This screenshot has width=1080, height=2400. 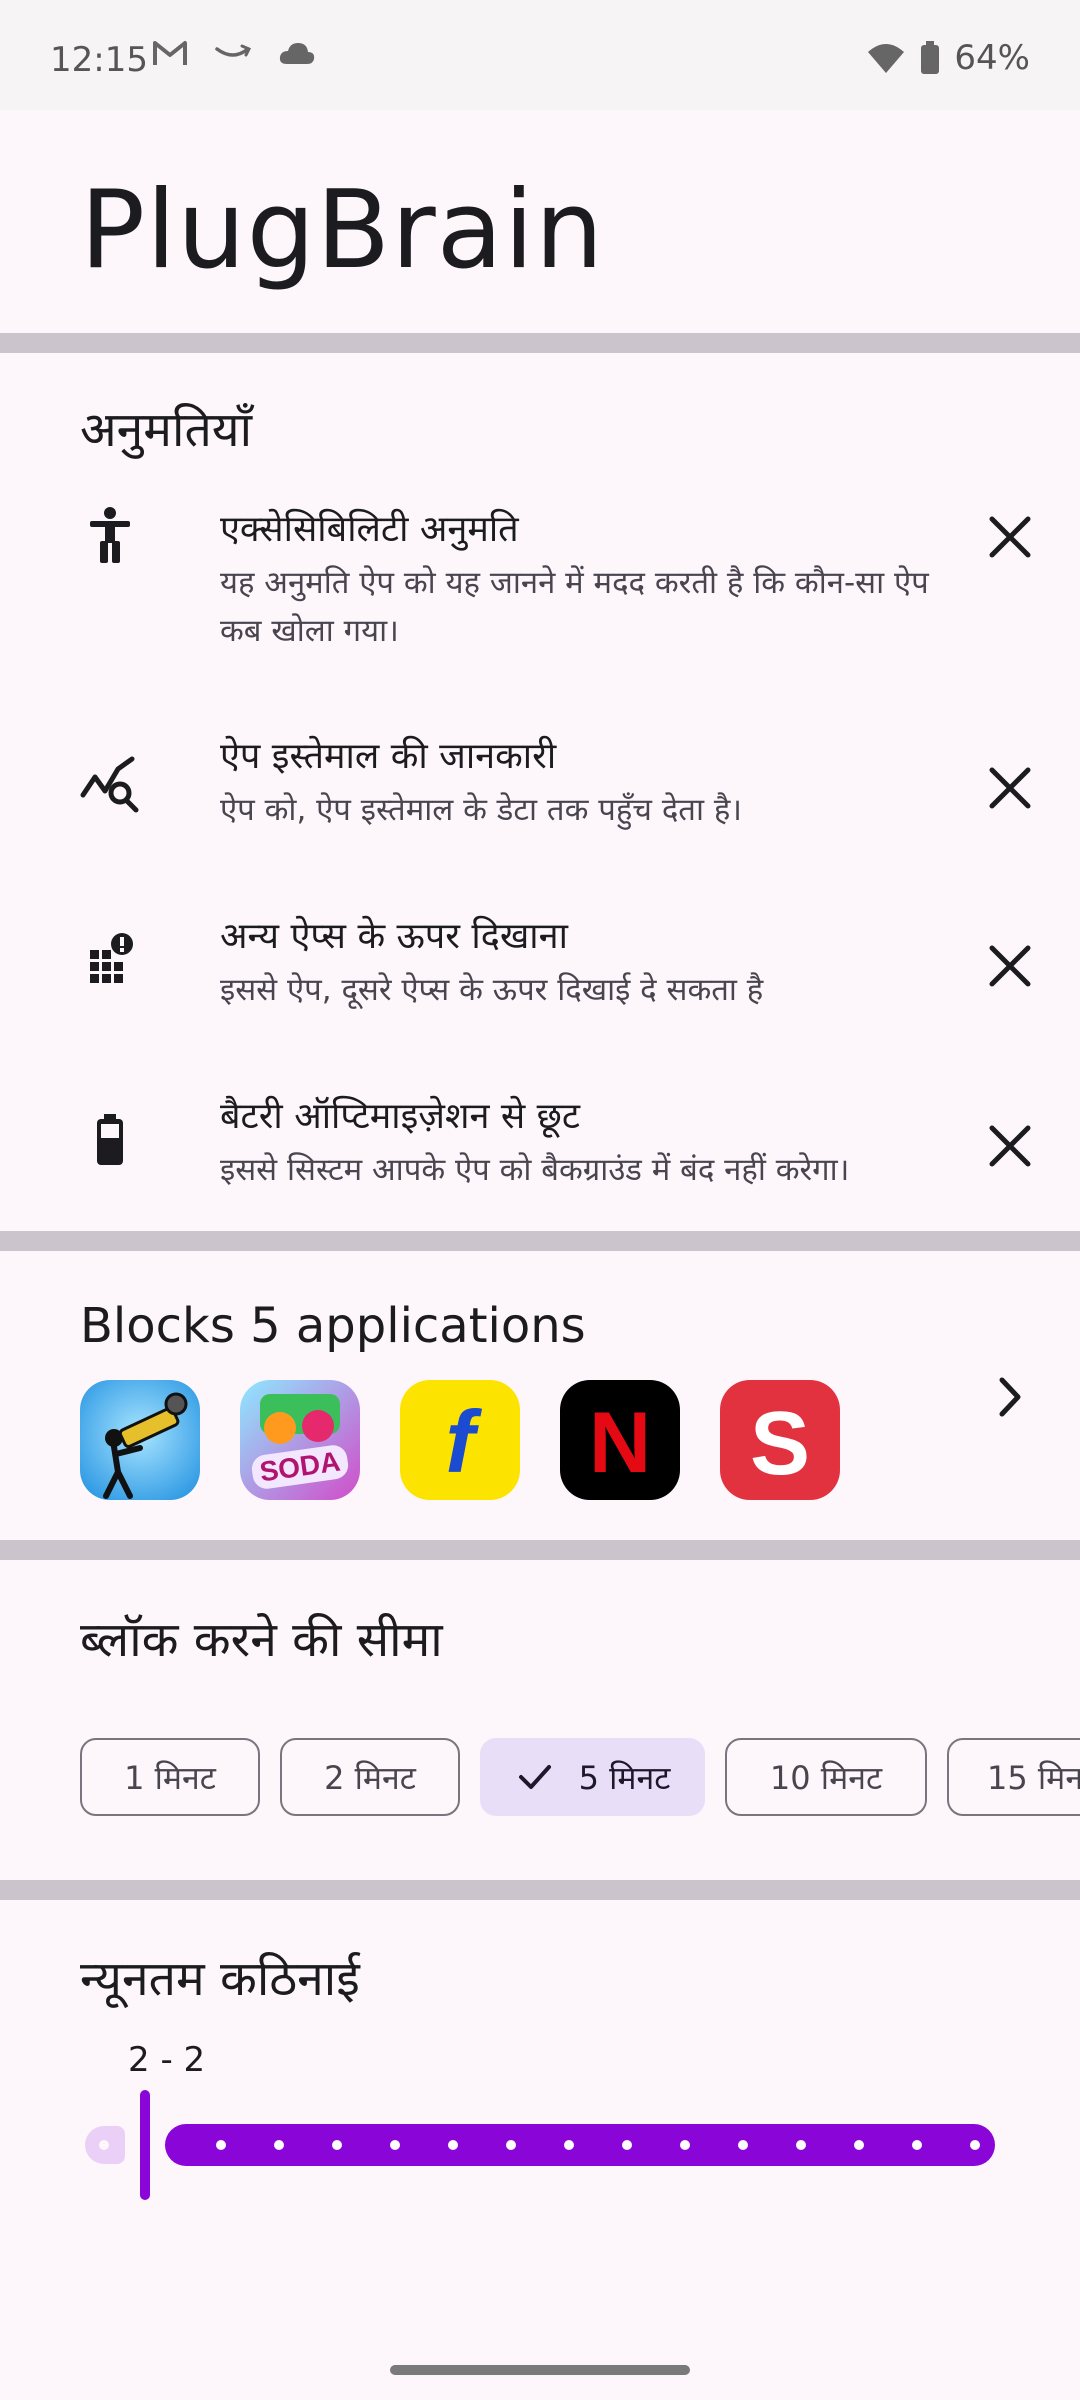 I want to click on gmail-icon, so click(x=170, y=53).